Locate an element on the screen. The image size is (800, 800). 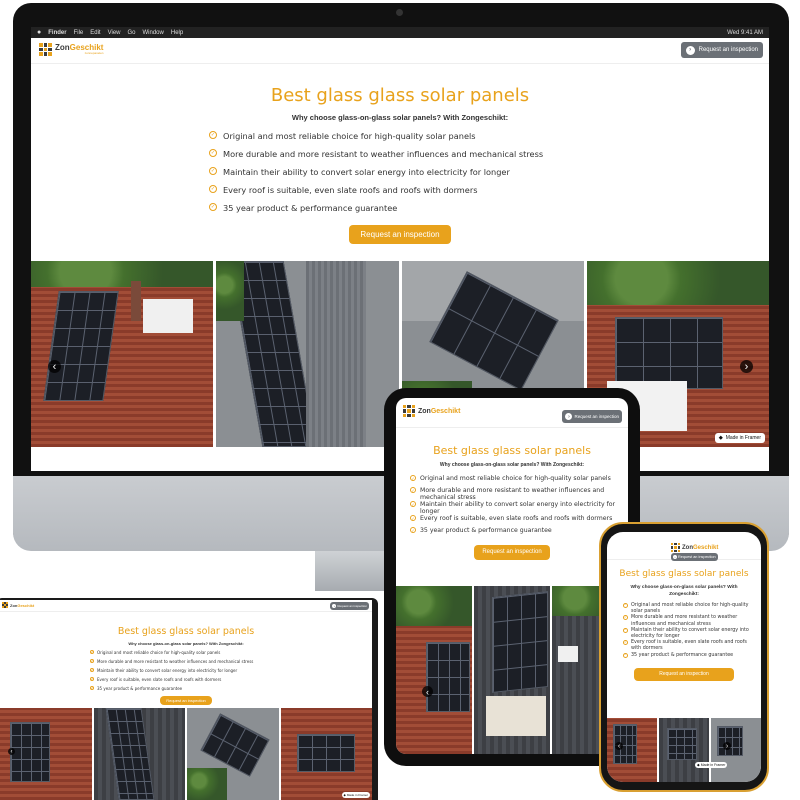
site-logo: ZonGeschikt zonnepanelen is located at coordinates (71, 49).